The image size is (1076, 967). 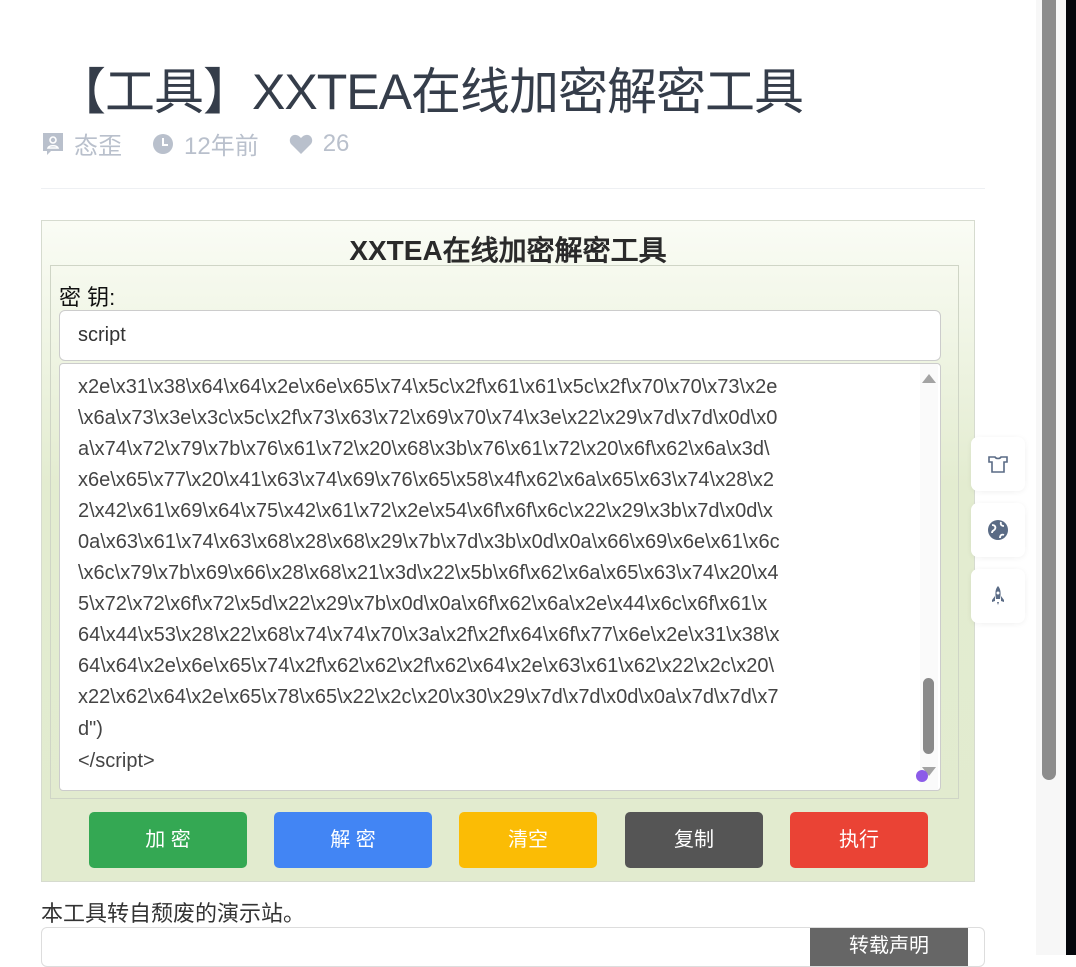 I want to click on key-label: 密 钥:, so click(x=87, y=297).